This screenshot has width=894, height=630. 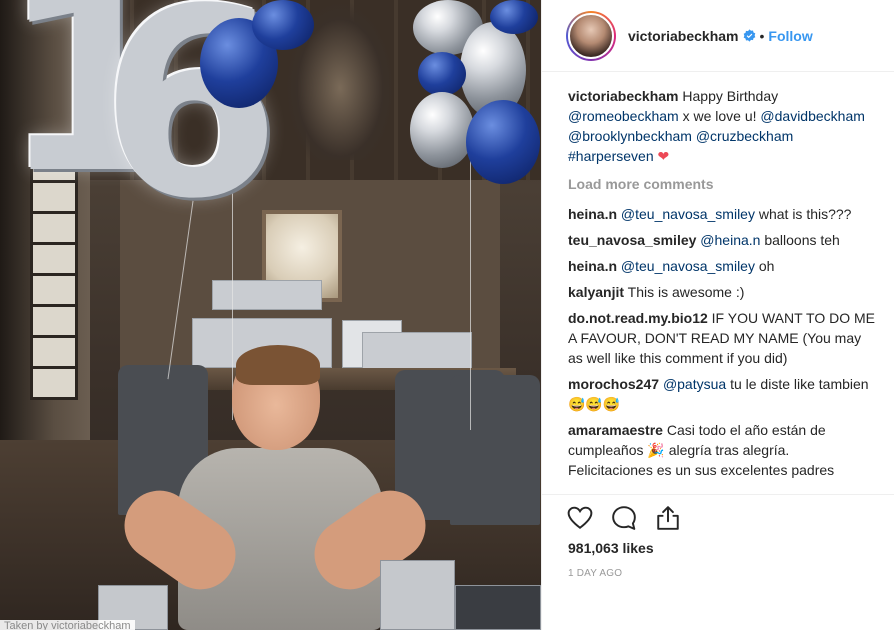 I want to click on verified-badge-icon, so click(x=749, y=35).